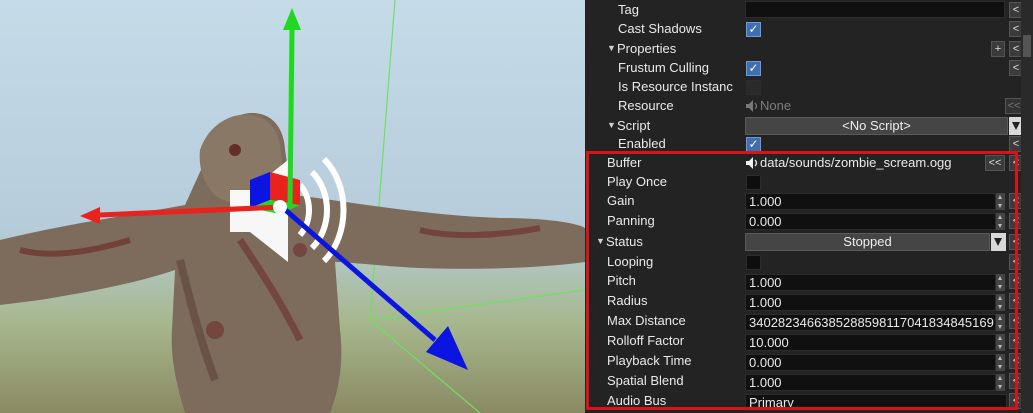 Image resolution: width=1033 pixels, height=413 pixels. Describe the element at coordinates (621, 280) in the screenshot. I see `field-label: Pitch` at that location.